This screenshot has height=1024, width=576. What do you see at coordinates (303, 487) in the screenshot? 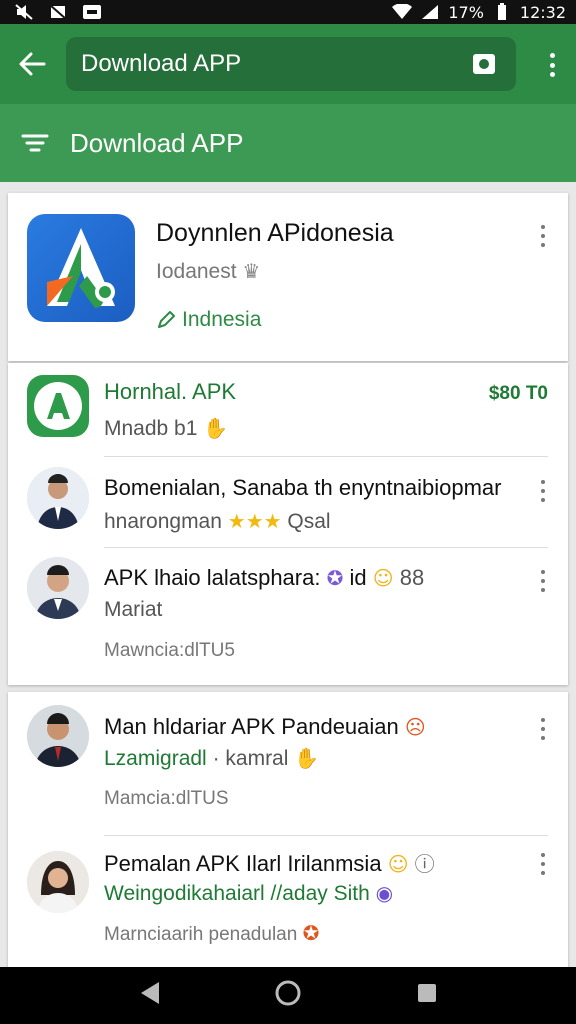
I see `list-item-title: Bomenialan, Sanaba th enyntnaibiopmar` at bounding box center [303, 487].